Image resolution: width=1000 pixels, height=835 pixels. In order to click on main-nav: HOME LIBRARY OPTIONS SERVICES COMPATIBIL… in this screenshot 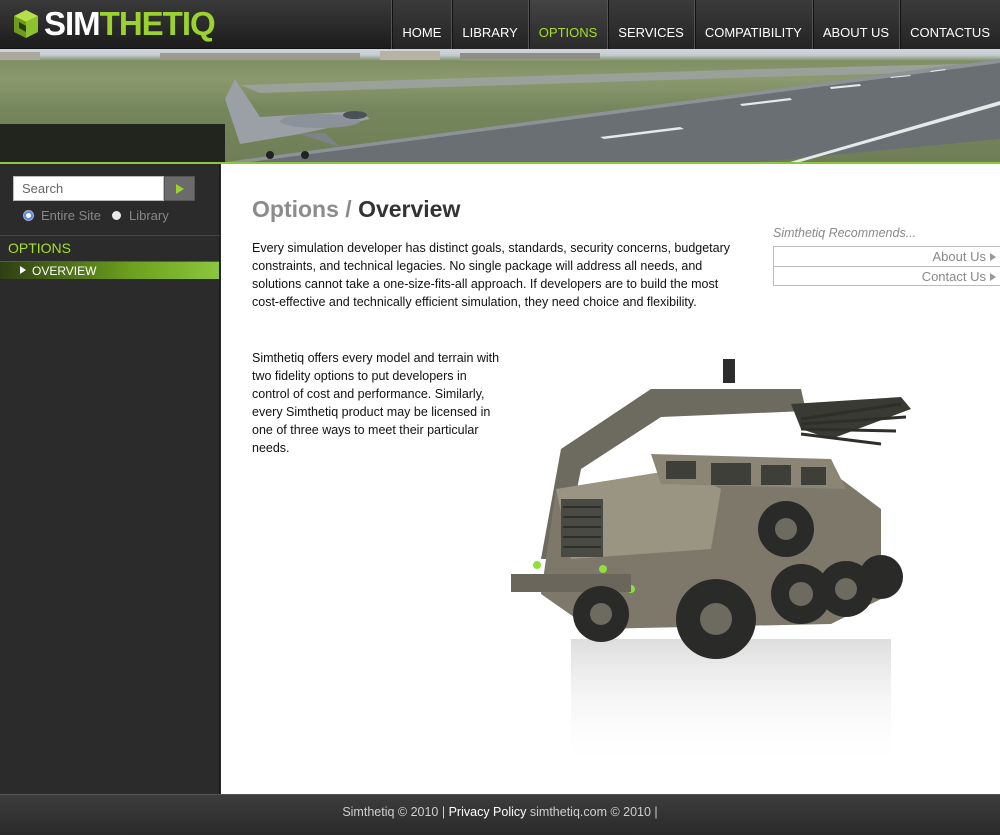, I will do `click(695, 24)`.